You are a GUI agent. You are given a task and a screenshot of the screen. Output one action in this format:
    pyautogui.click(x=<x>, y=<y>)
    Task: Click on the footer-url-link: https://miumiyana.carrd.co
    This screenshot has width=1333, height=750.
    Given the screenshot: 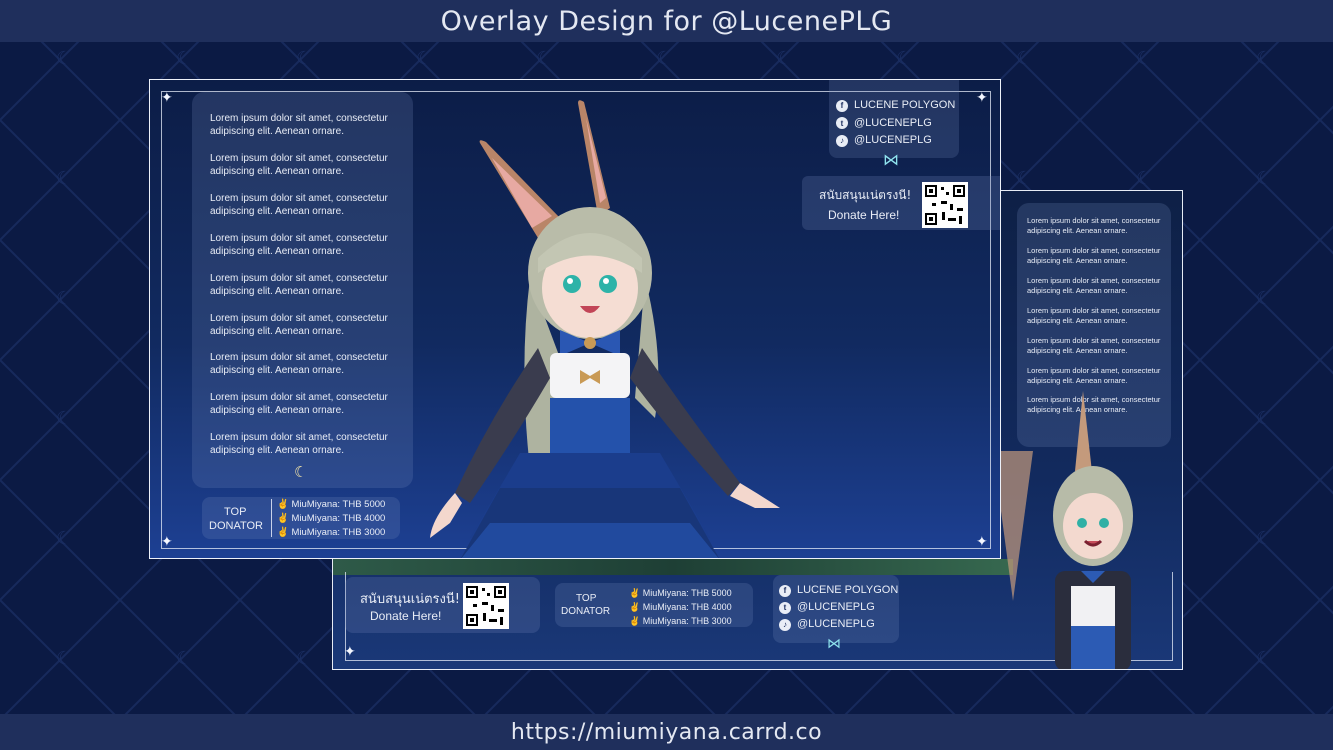 What is the action you would take?
    pyautogui.click(x=666, y=732)
    